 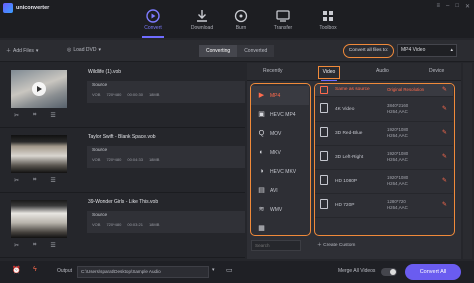 I want to click on tab-burn-label: Burn, so click(x=241, y=28).